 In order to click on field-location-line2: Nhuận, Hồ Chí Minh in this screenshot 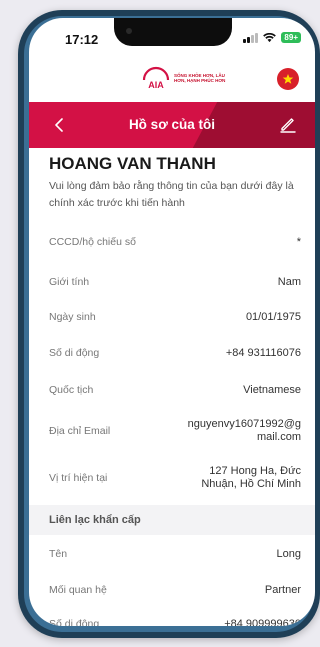, I will do `click(251, 484)`.